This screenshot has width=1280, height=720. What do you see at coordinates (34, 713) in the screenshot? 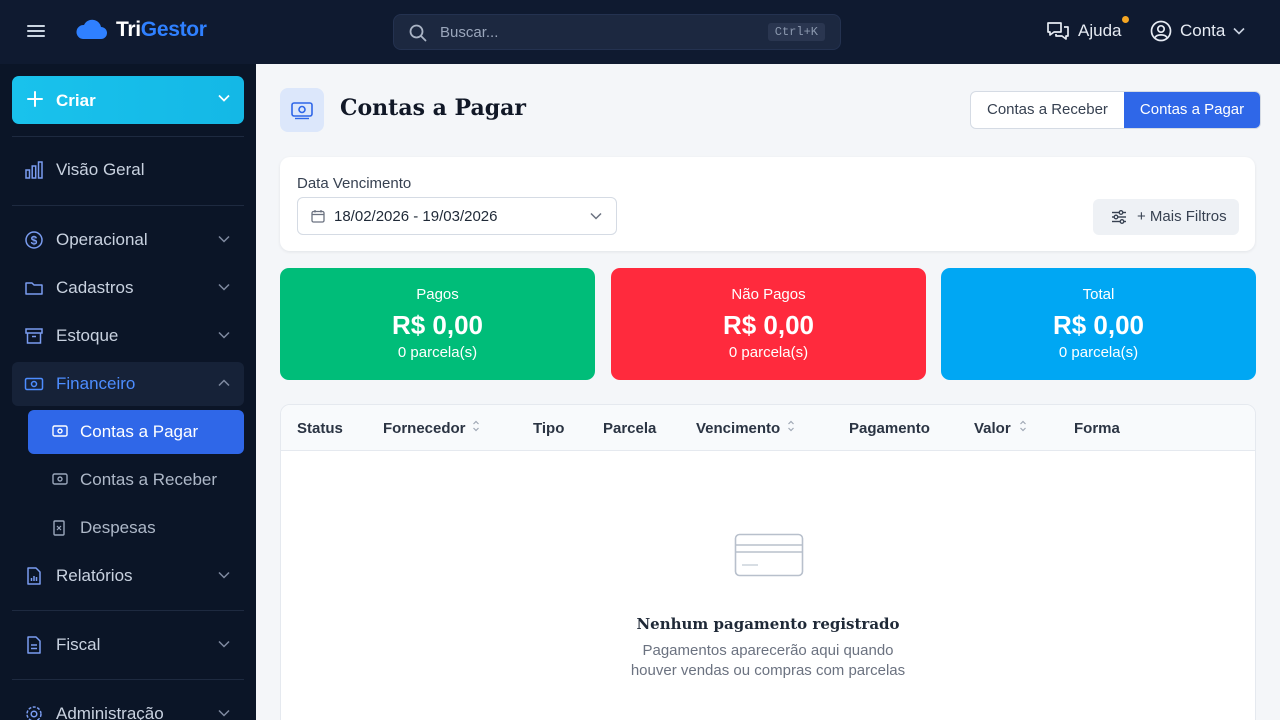
I see `gear-icon` at bounding box center [34, 713].